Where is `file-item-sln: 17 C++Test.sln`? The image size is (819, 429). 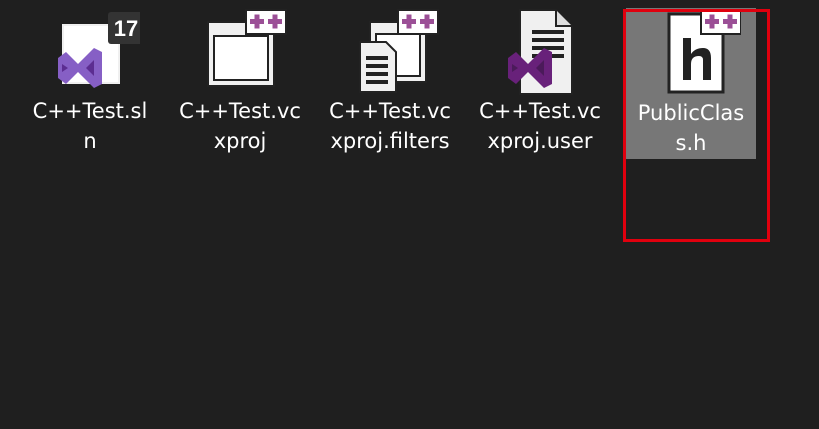 file-item-sln: 17 C++Test.sln is located at coordinates (90, 81).